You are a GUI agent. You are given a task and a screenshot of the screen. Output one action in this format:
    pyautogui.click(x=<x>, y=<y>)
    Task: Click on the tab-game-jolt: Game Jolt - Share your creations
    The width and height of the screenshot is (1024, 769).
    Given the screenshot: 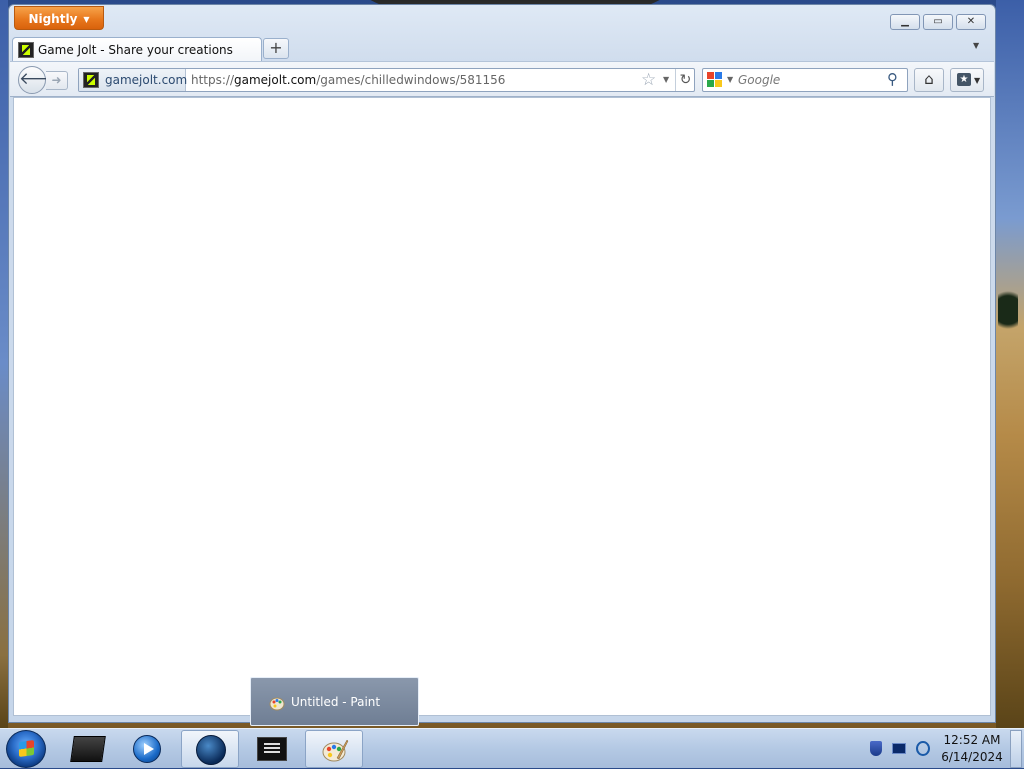 What is the action you would take?
    pyautogui.click(x=137, y=49)
    